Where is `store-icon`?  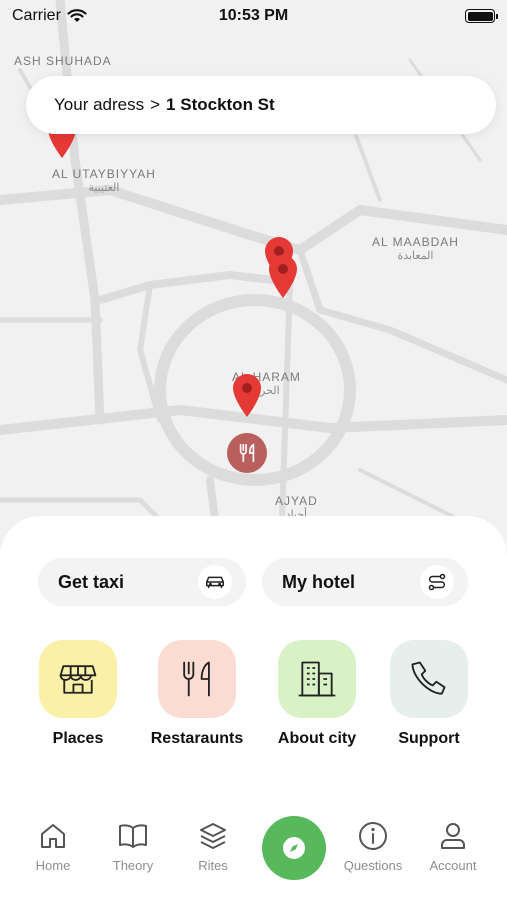
store-icon is located at coordinates (78, 679).